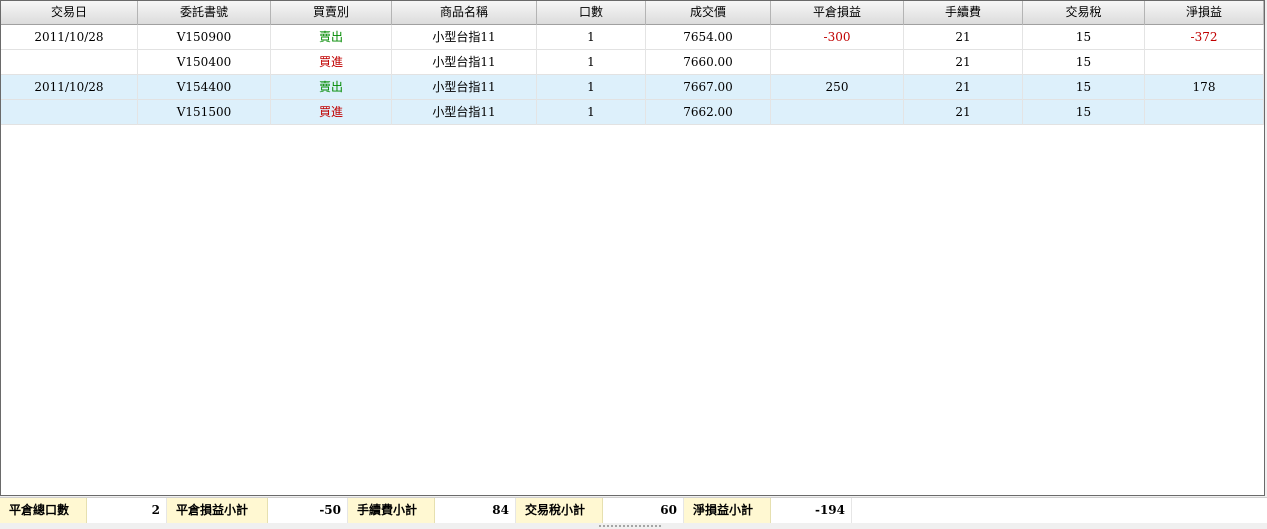  I want to click on tax-subtotal-value: 60, so click(643, 510).